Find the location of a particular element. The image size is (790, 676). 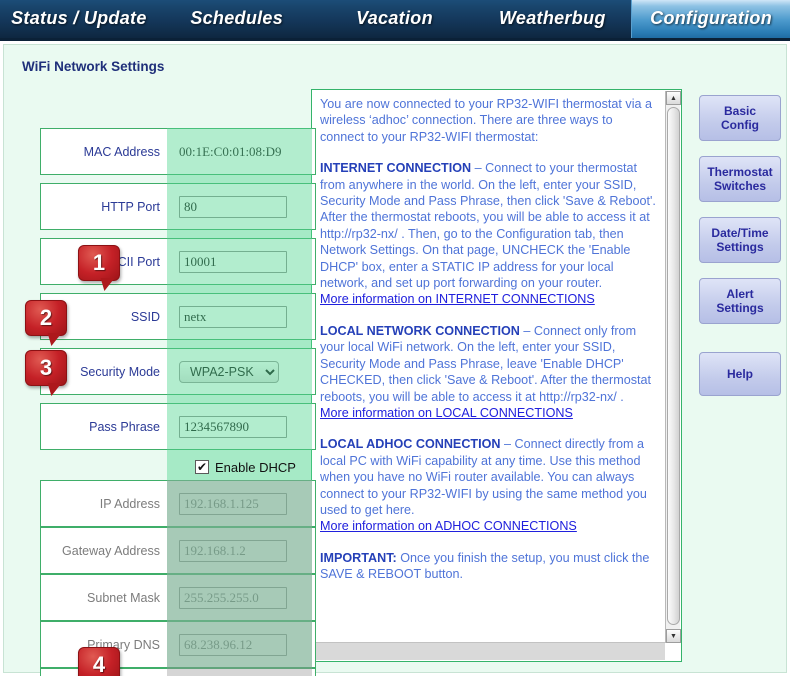

date-time-settings-button: Date/Time Settings is located at coordinates (740, 240).